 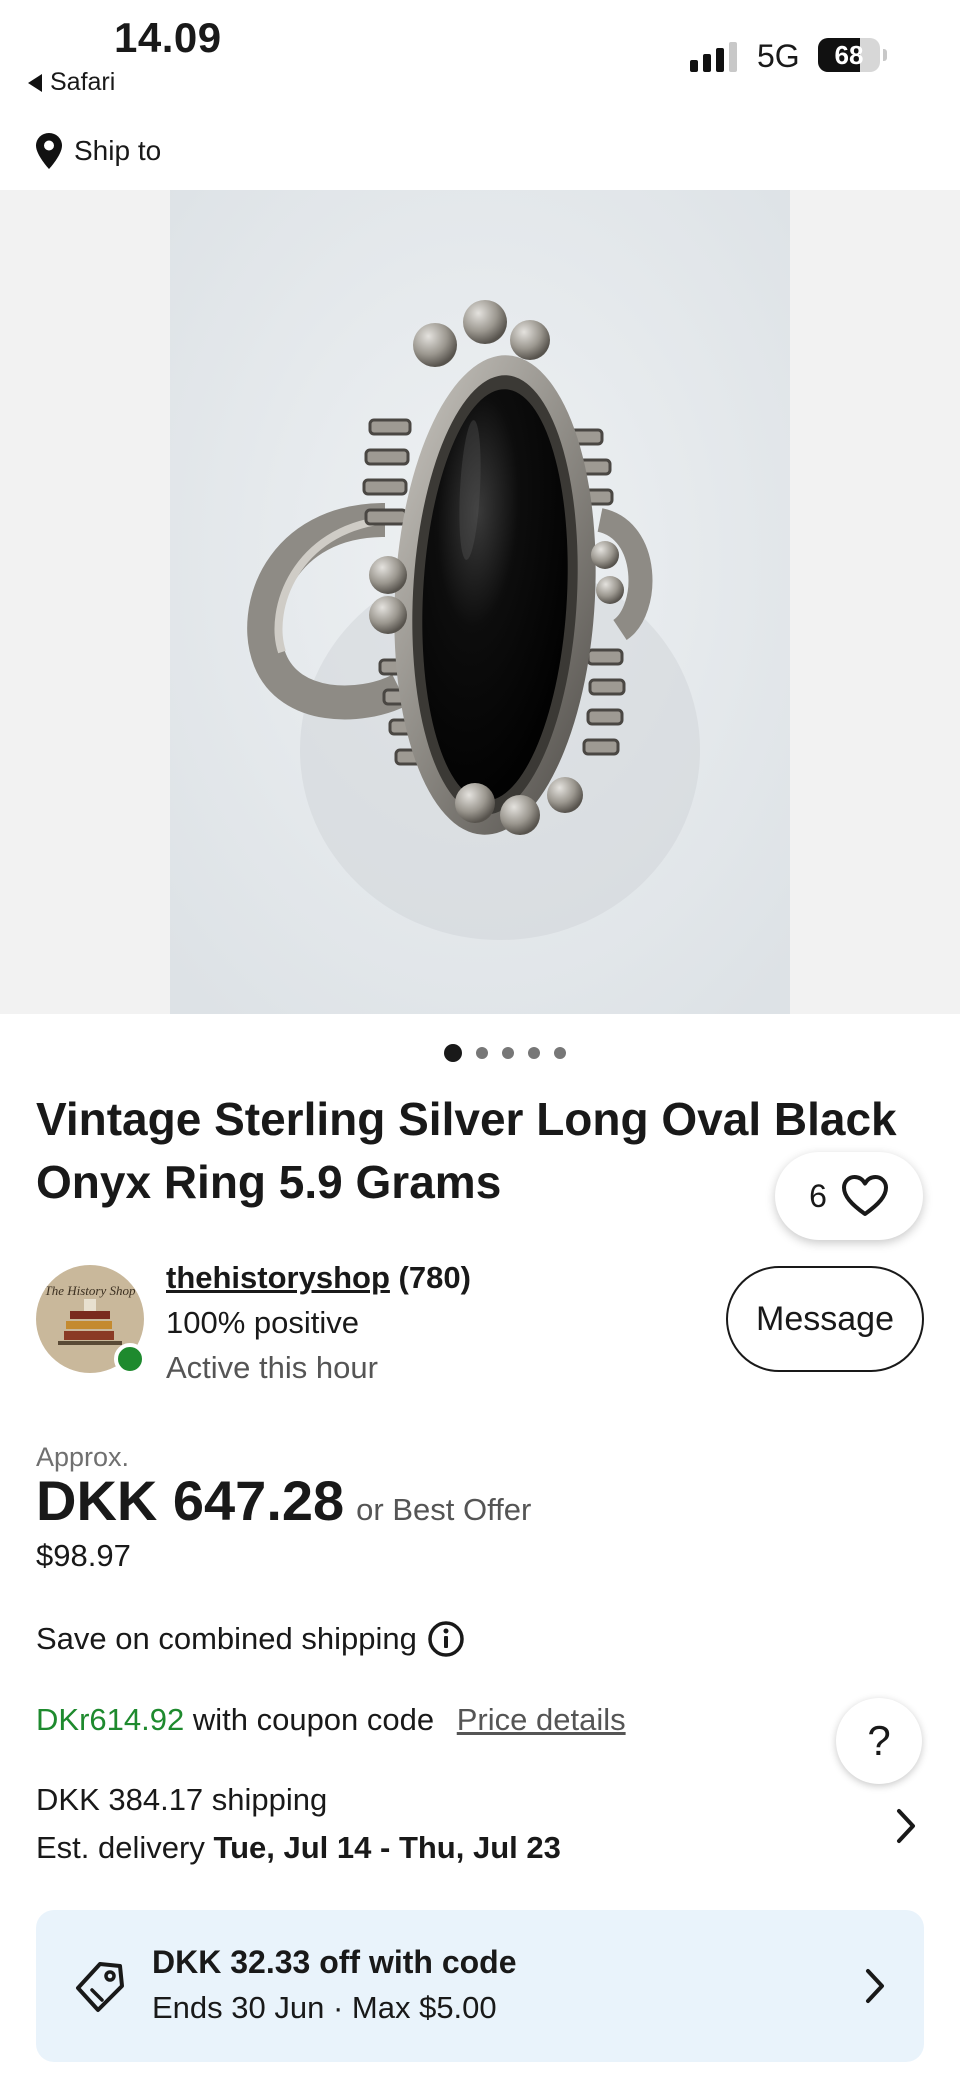 I want to click on battery-tip, so click(x=885, y=55).